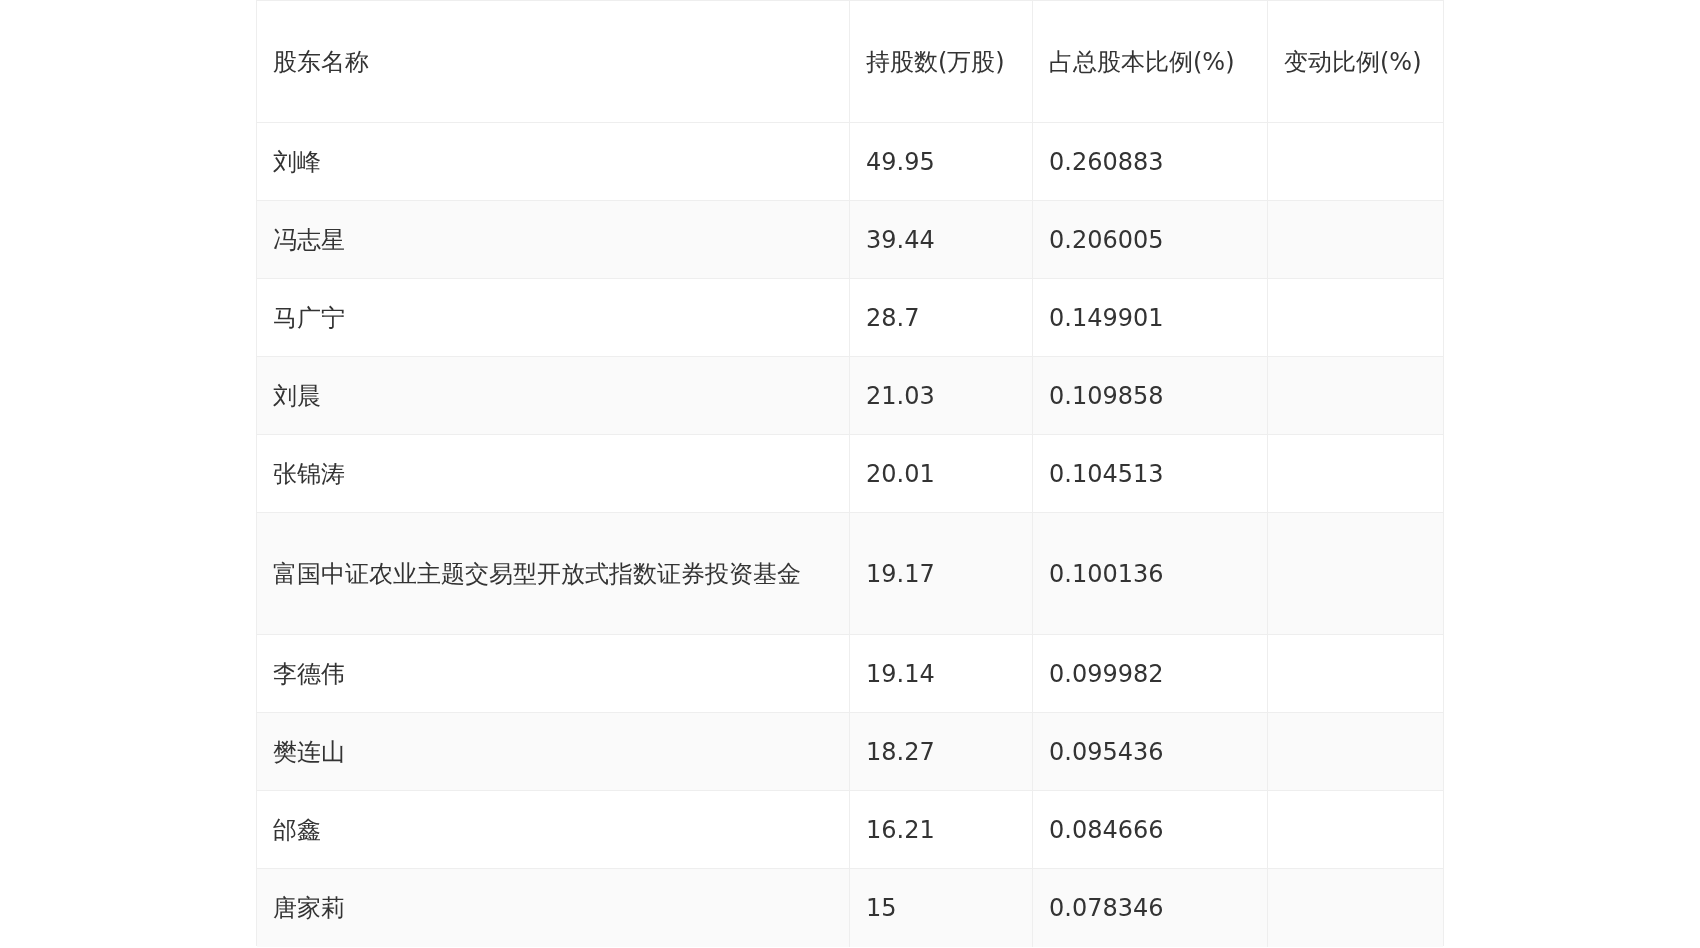  What do you see at coordinates (900, 162) in the screenshot?
I see `table-cell-text: 49.95` at bounding box center [900, 162].